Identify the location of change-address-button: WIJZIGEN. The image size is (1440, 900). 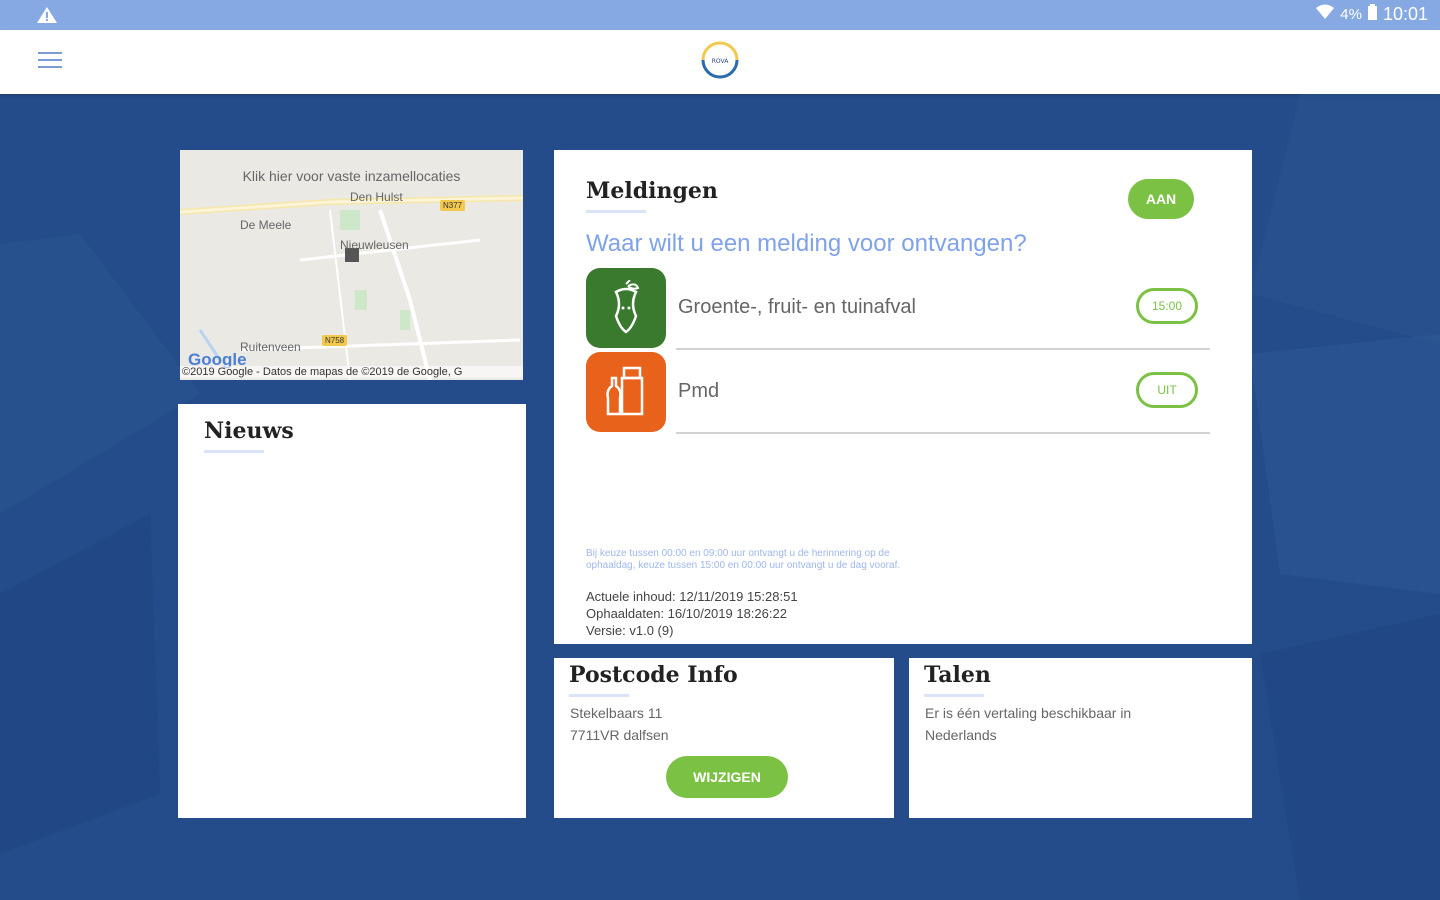
(727, 777).